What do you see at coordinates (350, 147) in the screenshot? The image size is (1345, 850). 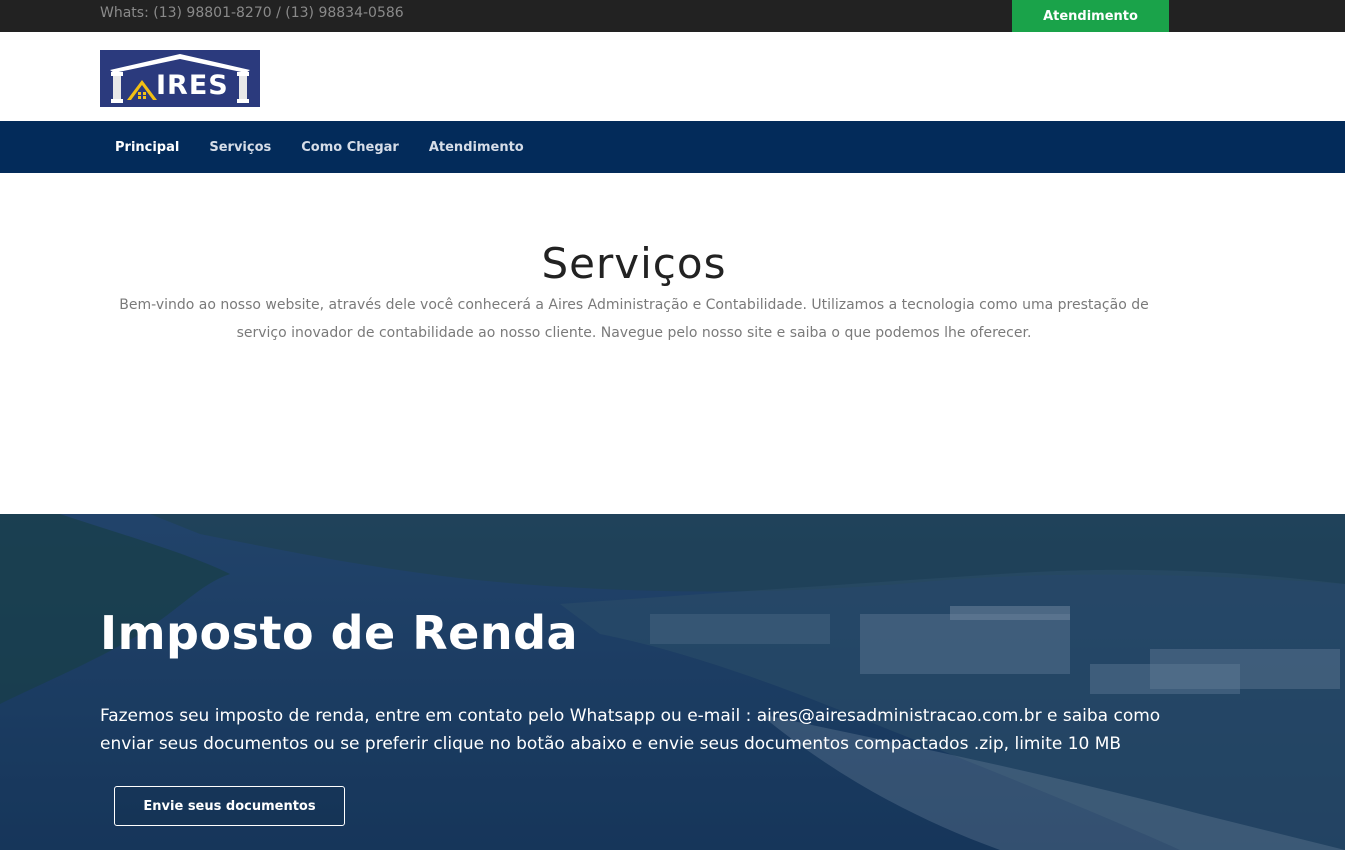 I see `nav-item-como-chegar: Como Chegar` at bounding box center [350, 147].